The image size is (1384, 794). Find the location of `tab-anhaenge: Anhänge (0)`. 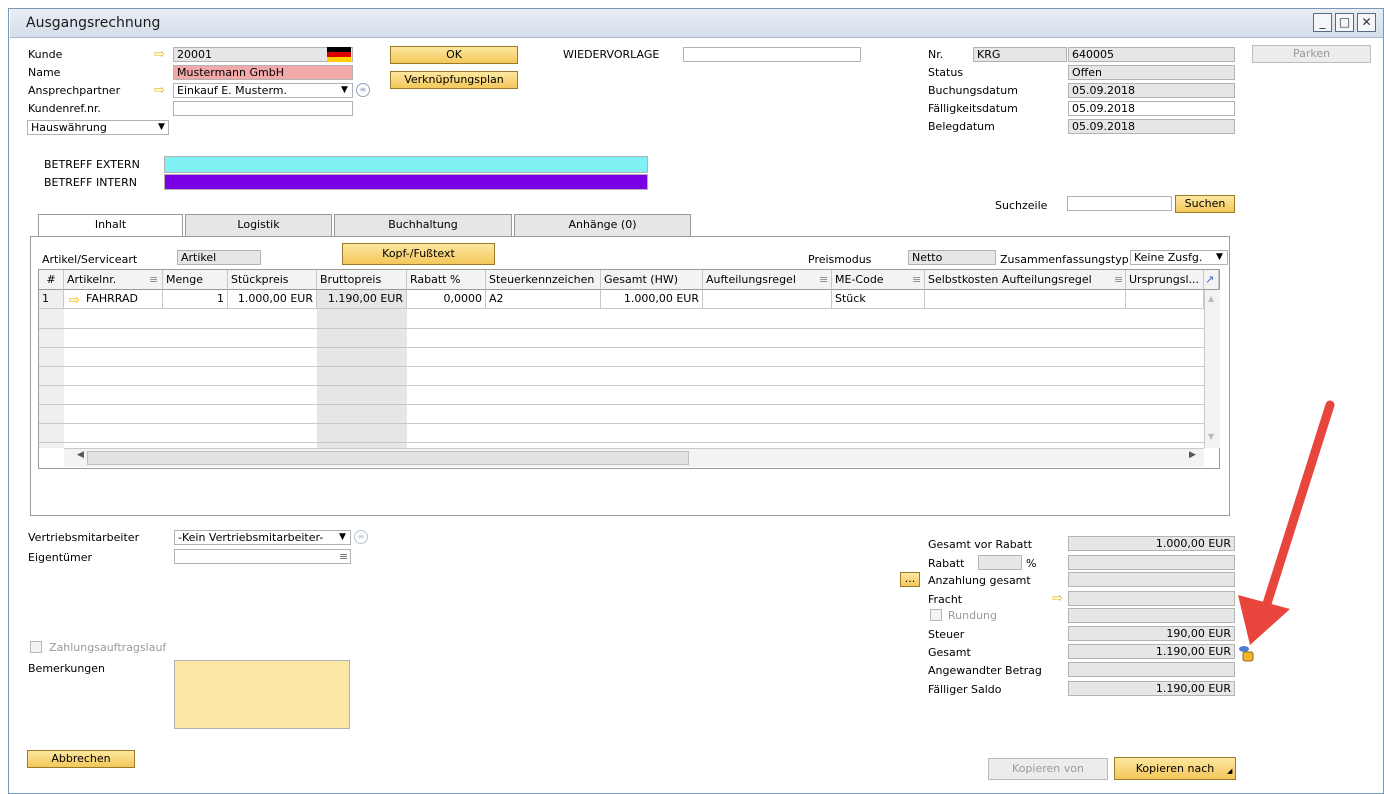

tab-anhaenge: Anhänge (0) is located at coordinates (602, 225).